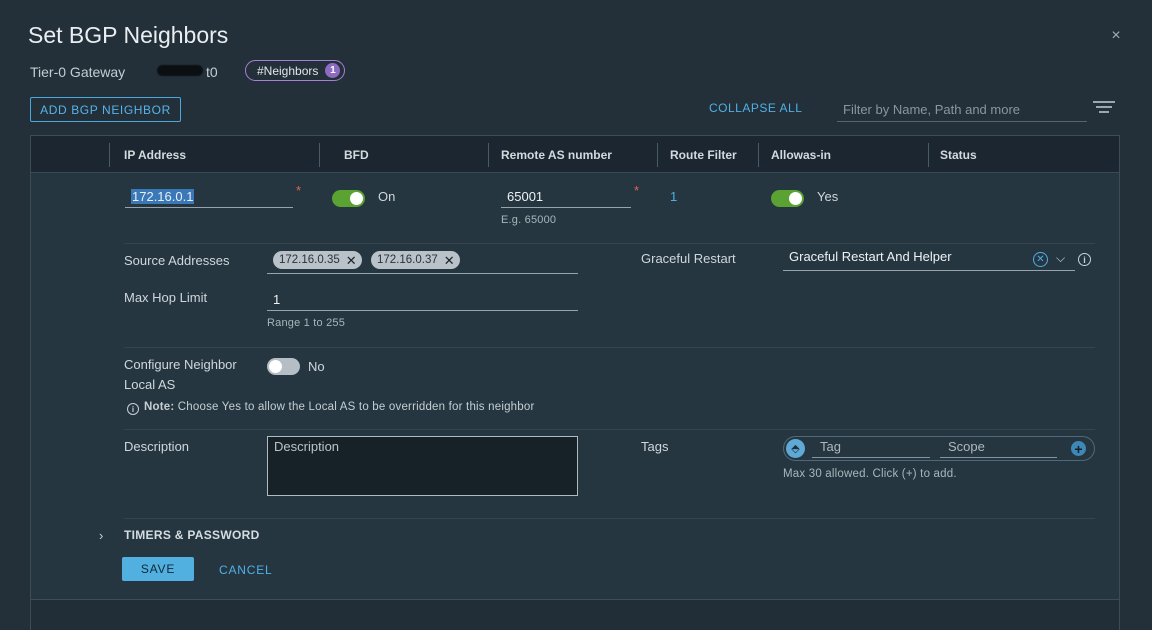 The image size is (1152, 630). Describe the element at coordinates (575, 615) in the screenshot. I see `grid-empty-area` at that location.